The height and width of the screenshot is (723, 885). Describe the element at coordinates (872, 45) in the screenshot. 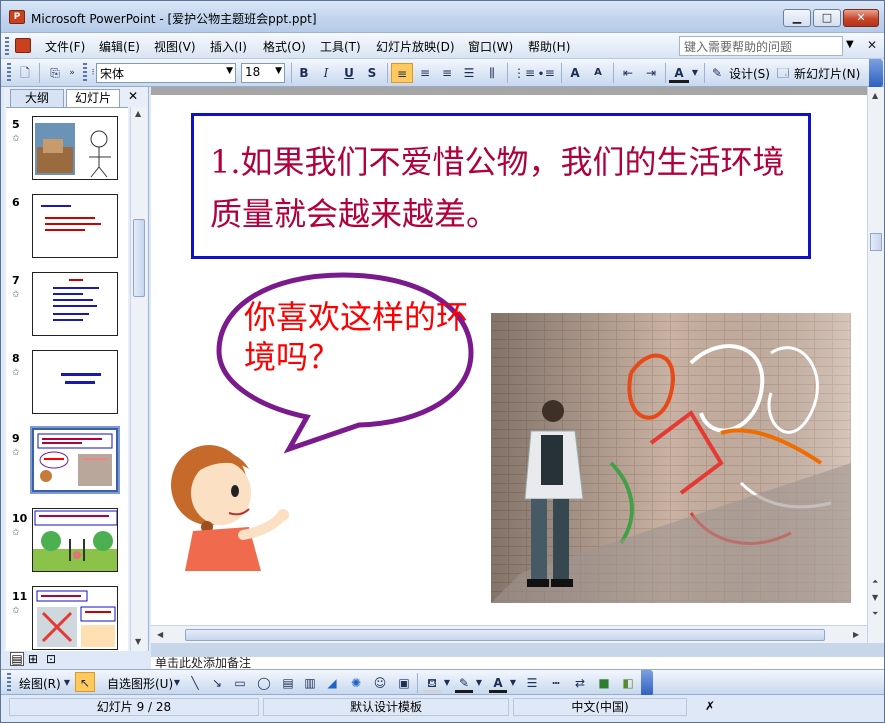

I see `document-close-icon: ✕` at that location.